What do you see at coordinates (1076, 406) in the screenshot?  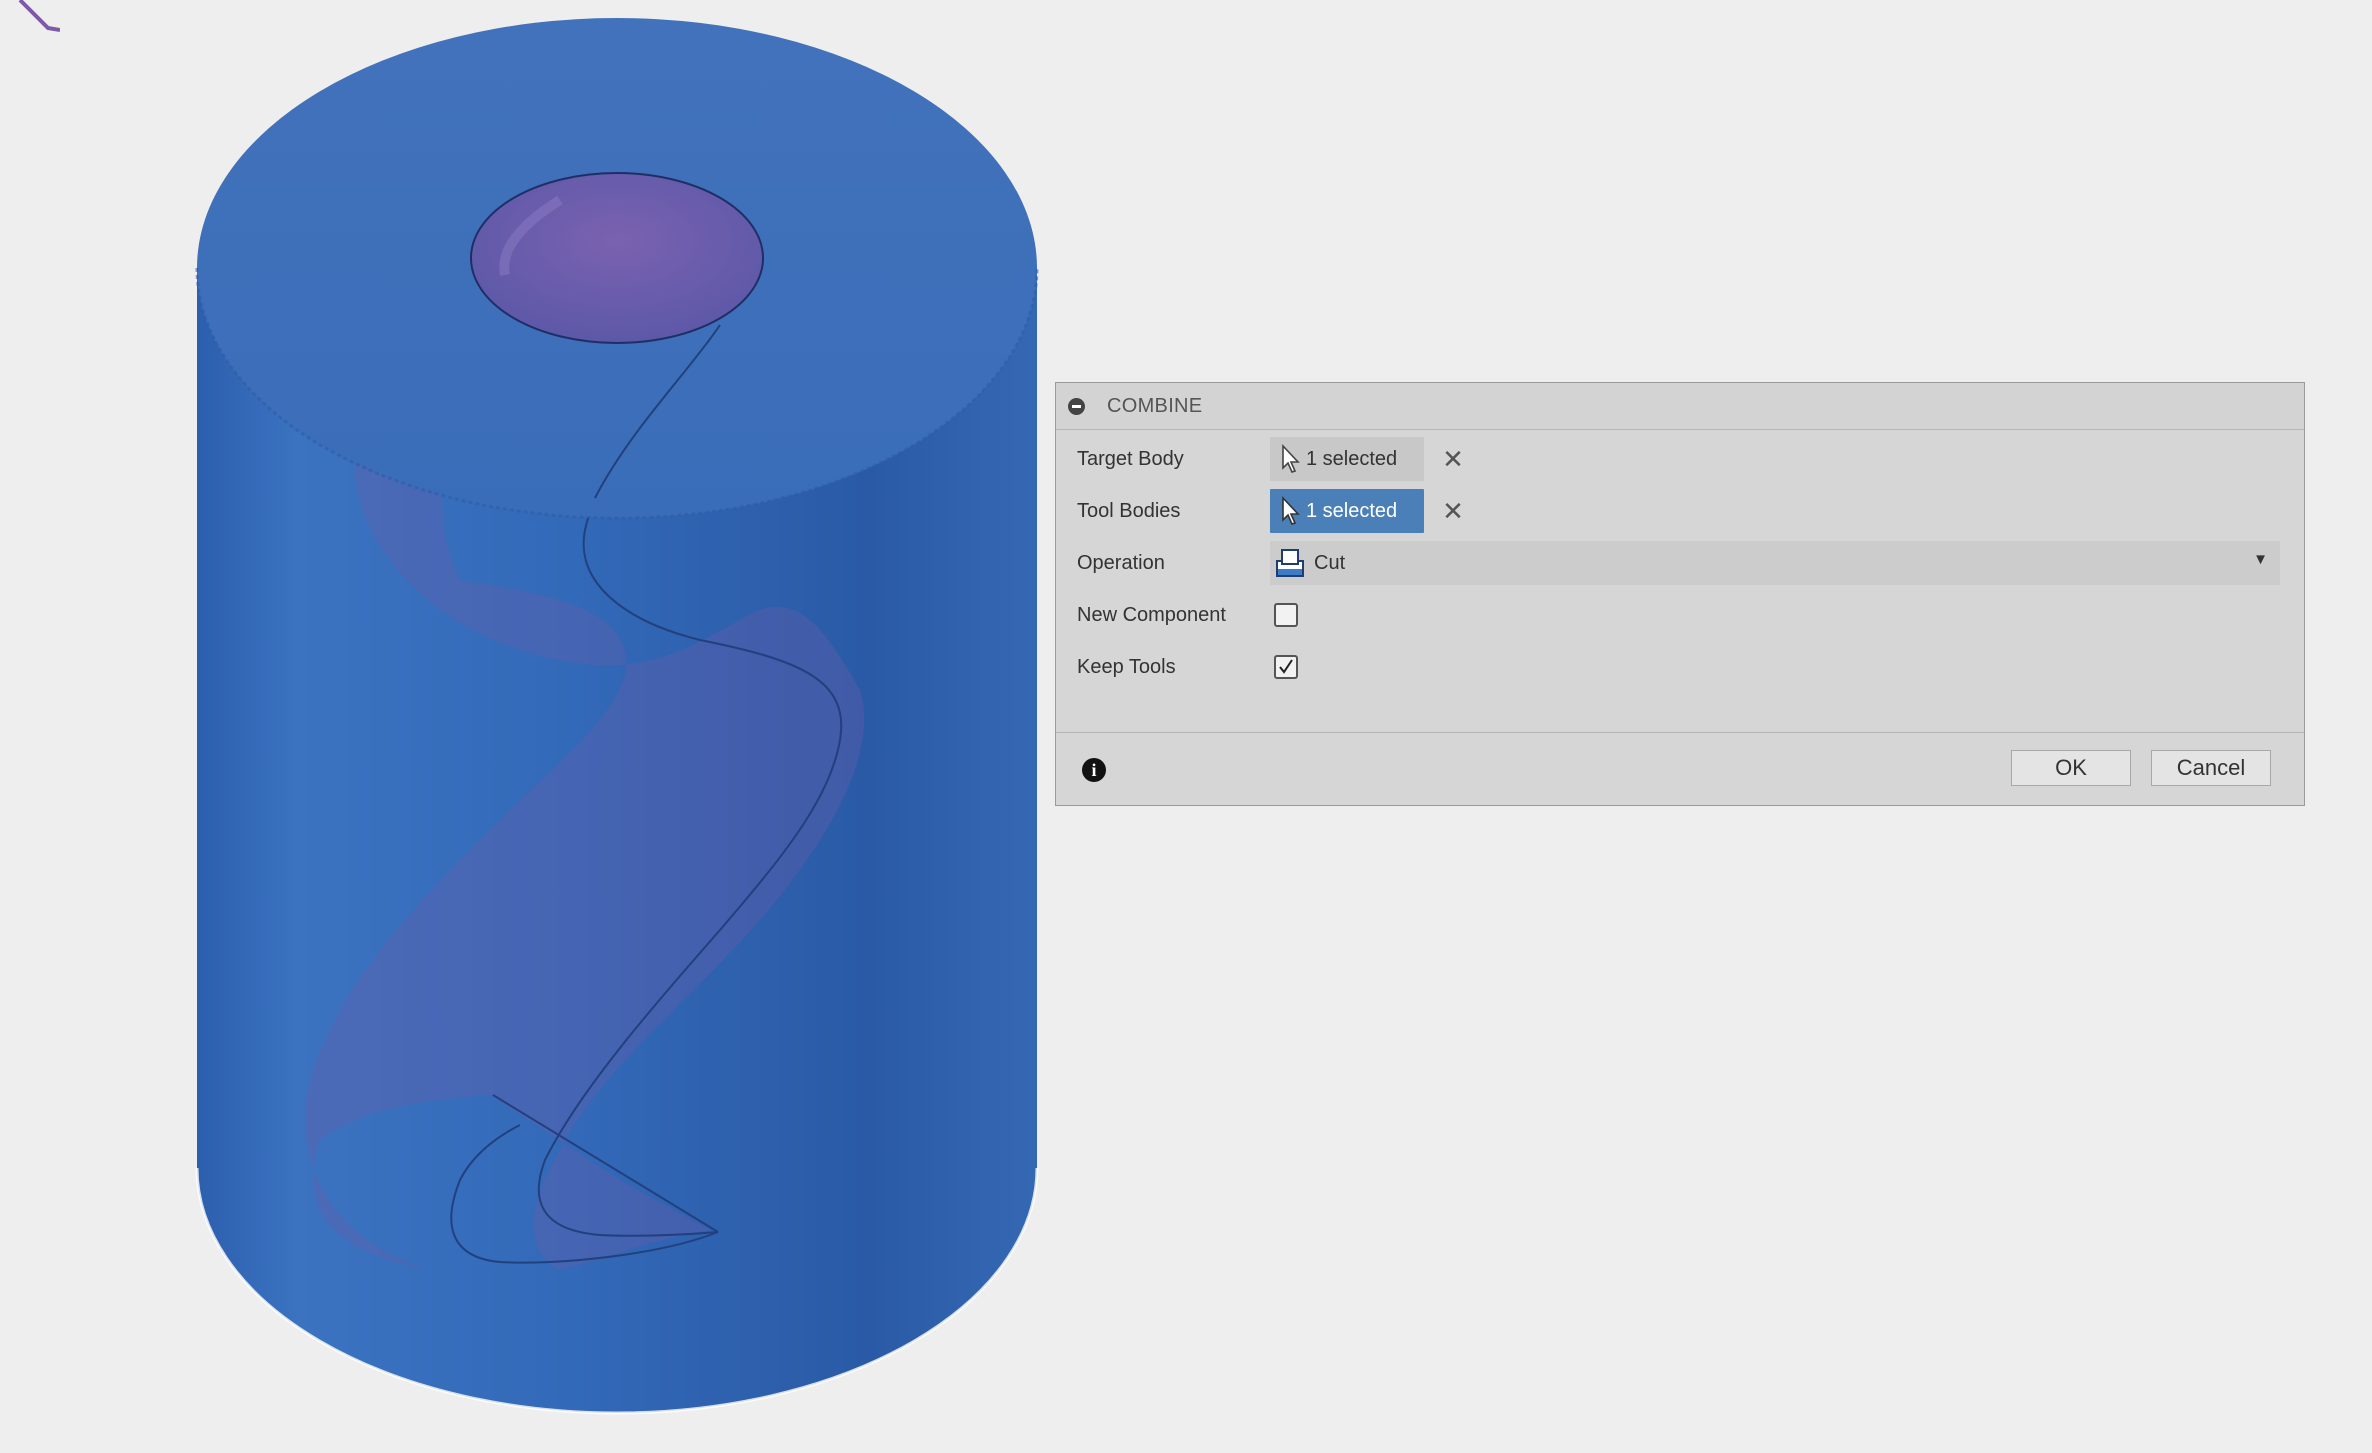 I see `collapse-icon` at bounding box center [1076, 406].